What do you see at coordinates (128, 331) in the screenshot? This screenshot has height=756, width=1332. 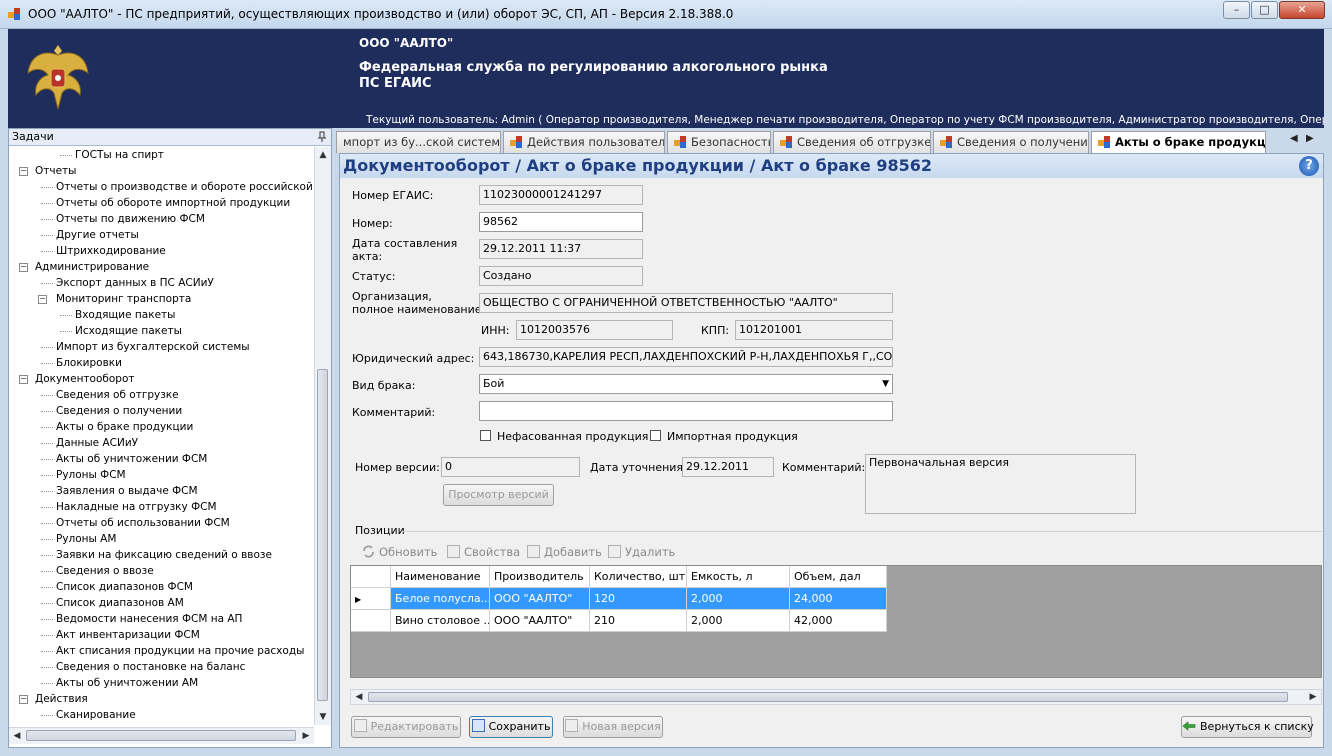 I see `tree-item: Исходящие пакеты` at bounding box center [128, 331].